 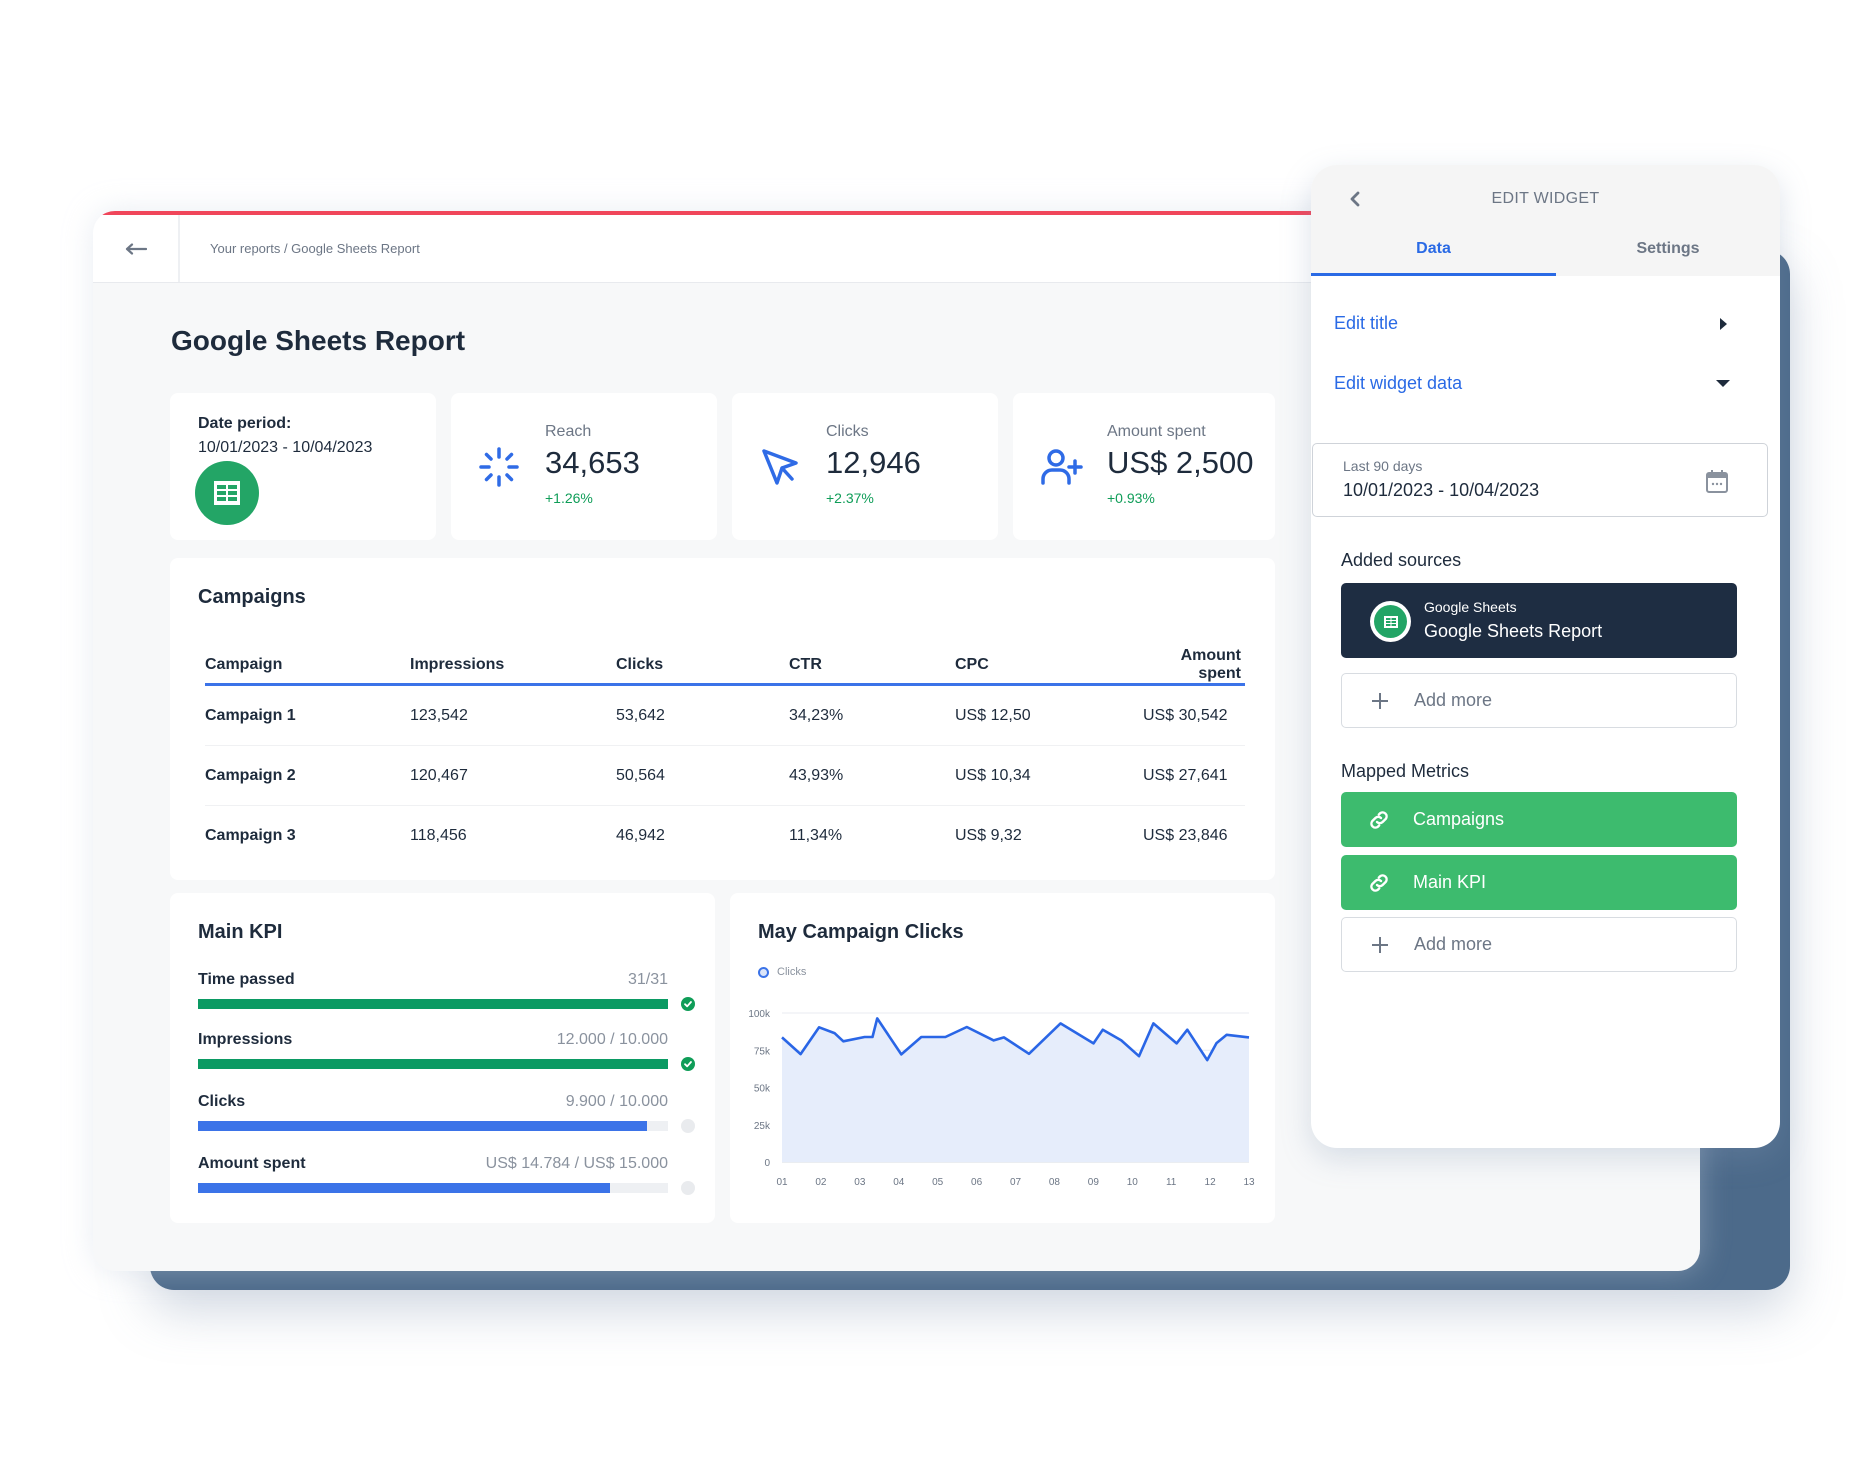 I want to click on metric-delta: +1.26%, so click(x=569, y=498).